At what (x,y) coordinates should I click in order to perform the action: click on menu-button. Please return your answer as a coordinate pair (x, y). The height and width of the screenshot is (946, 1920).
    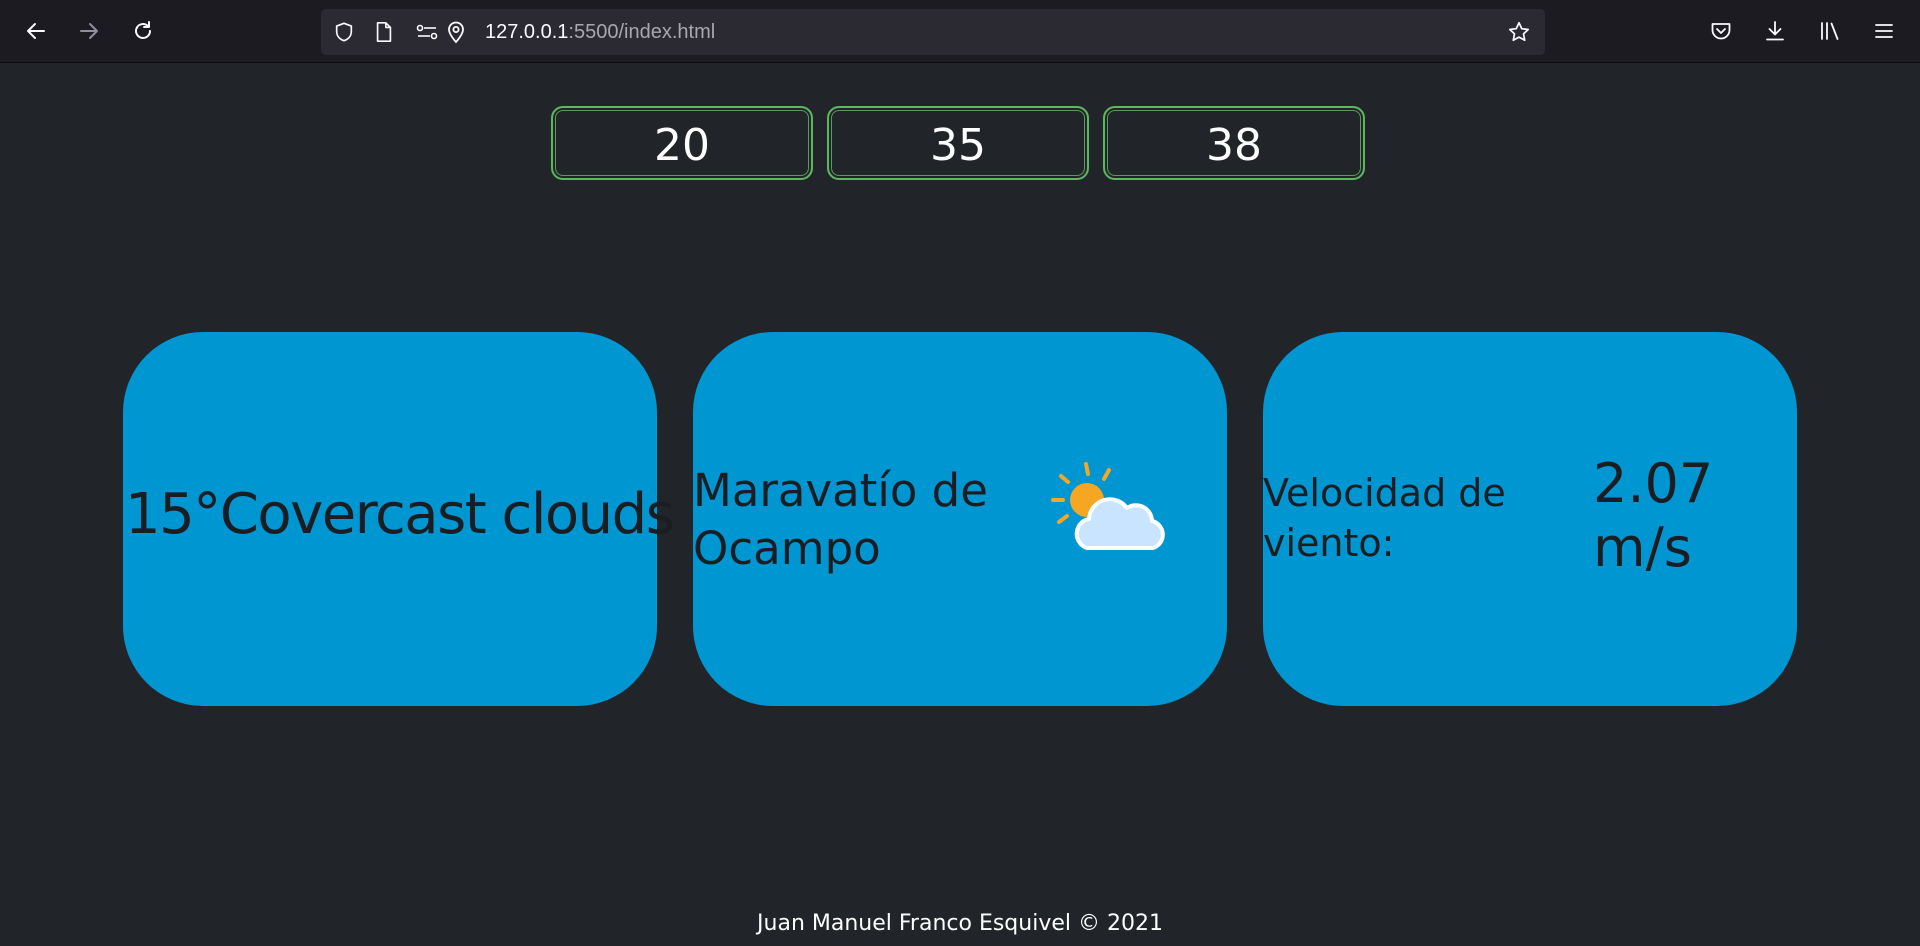
    Looking at the image, I should click on (1884, 31).